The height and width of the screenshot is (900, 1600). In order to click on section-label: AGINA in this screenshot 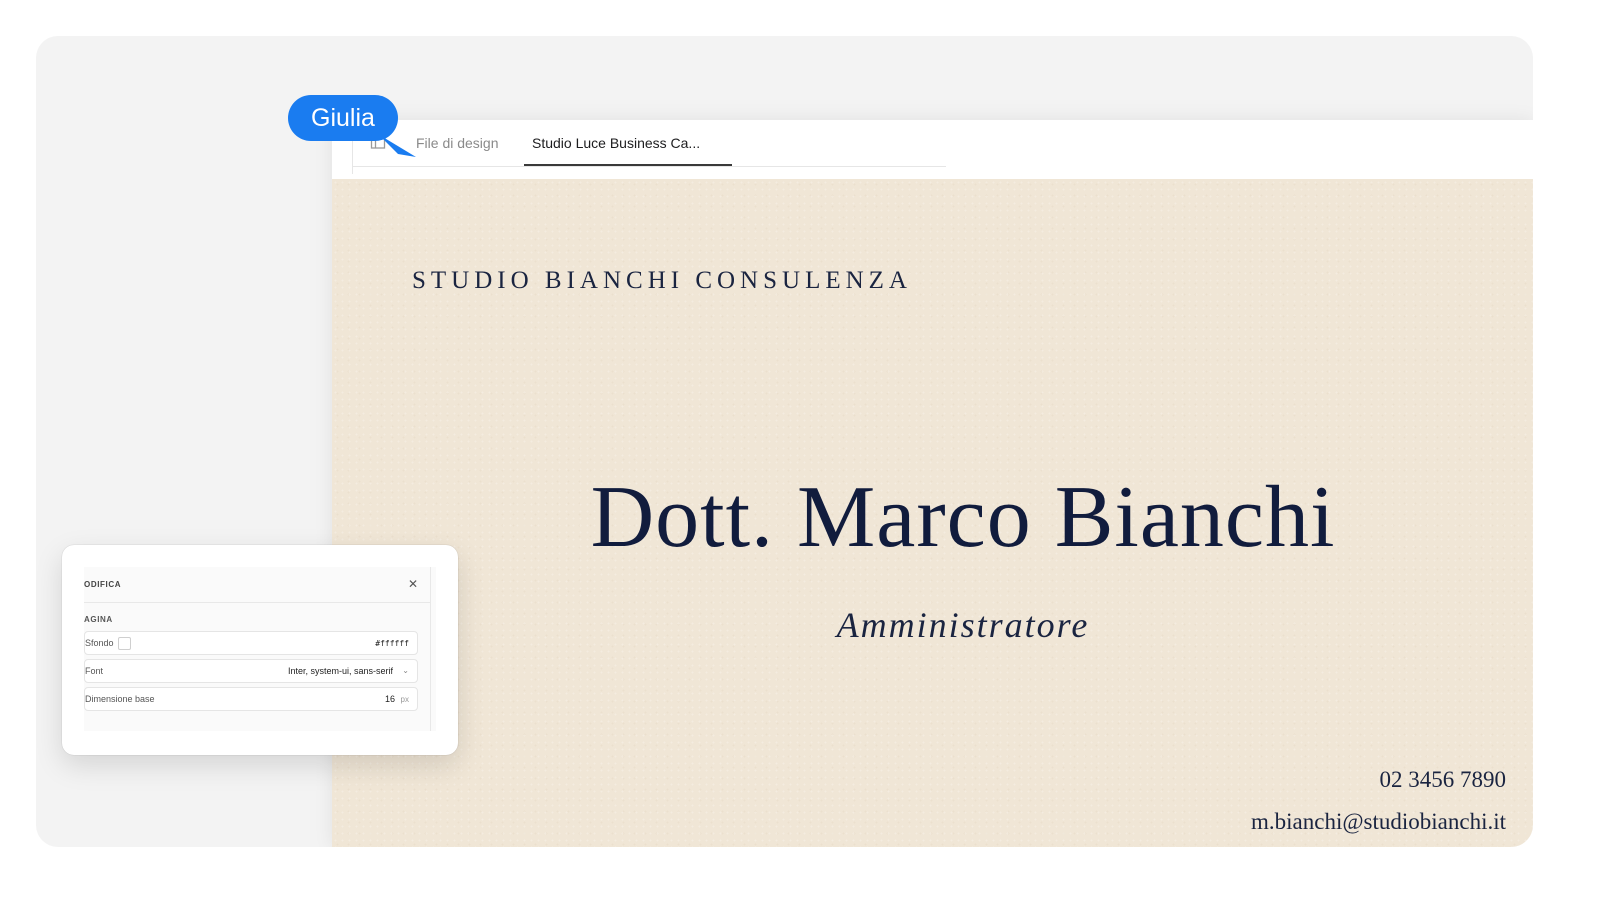, I will do `click(98, 619)`.